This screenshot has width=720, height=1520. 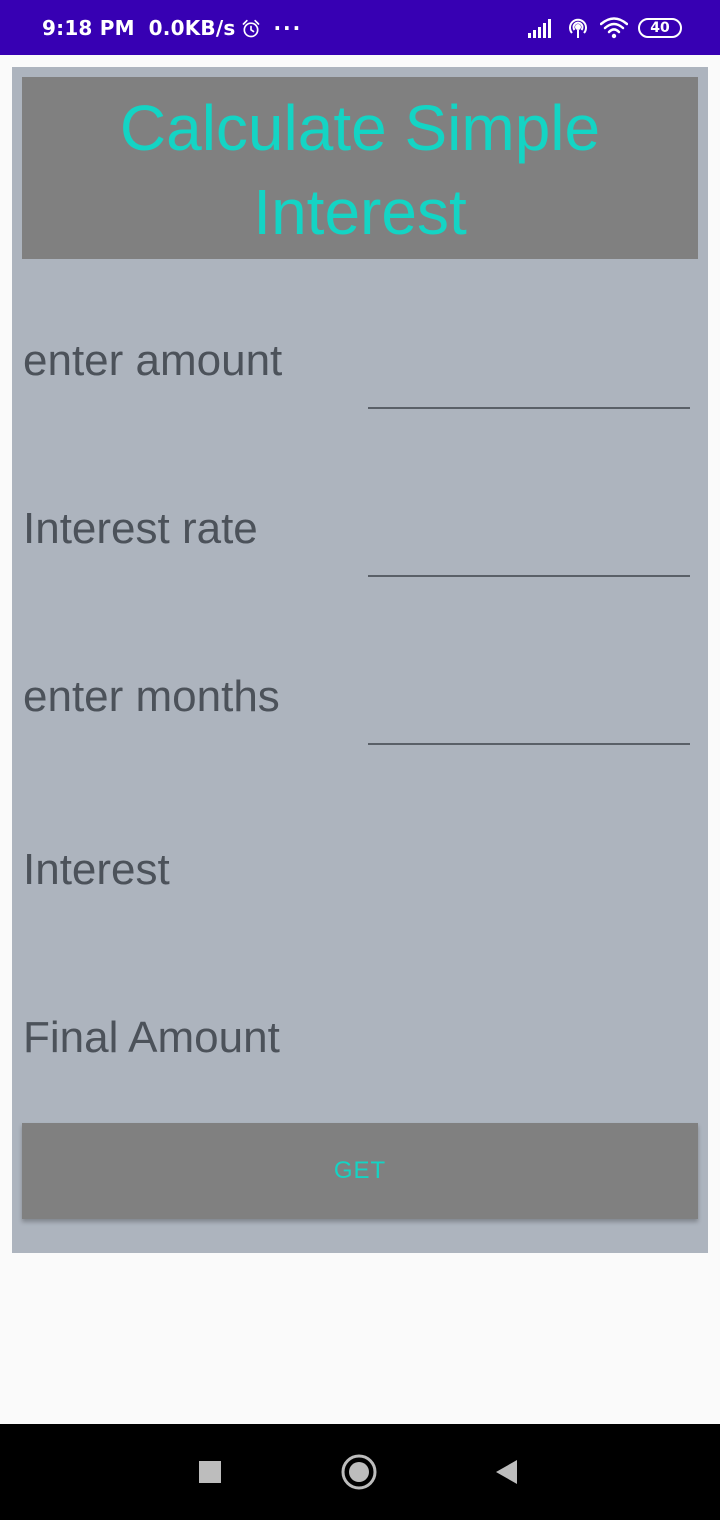 I want to click on overflow-dots: ···, so click(x=288, y=27).